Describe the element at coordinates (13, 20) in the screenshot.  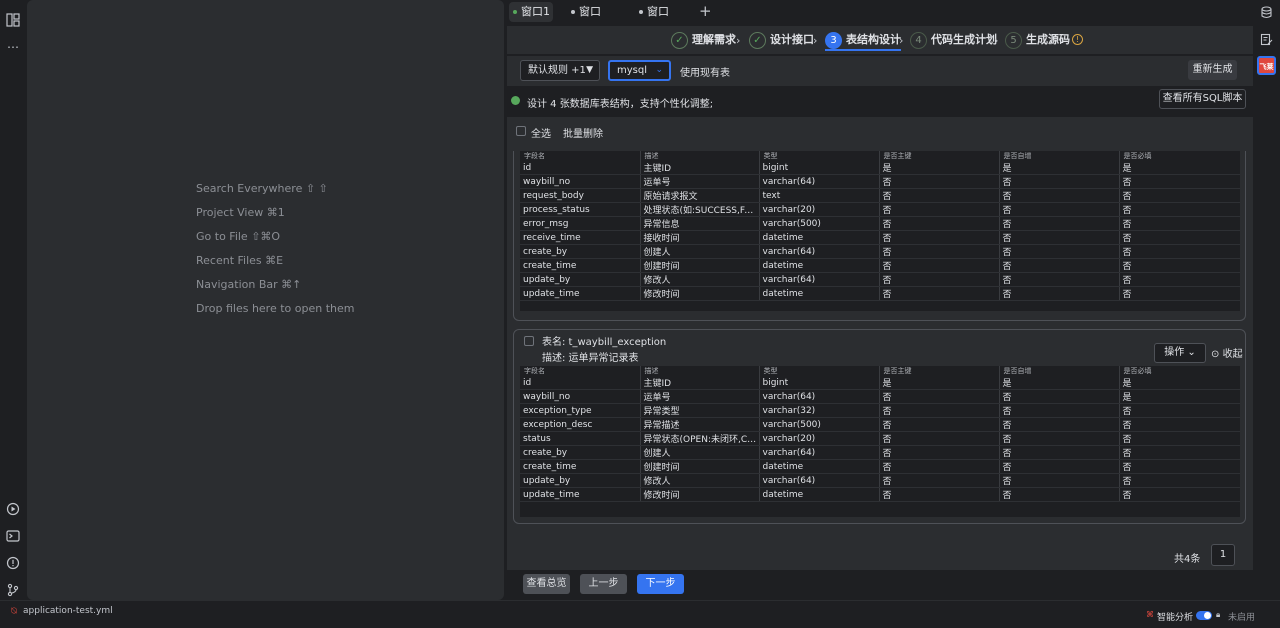
I see `structure-icon` at that location.